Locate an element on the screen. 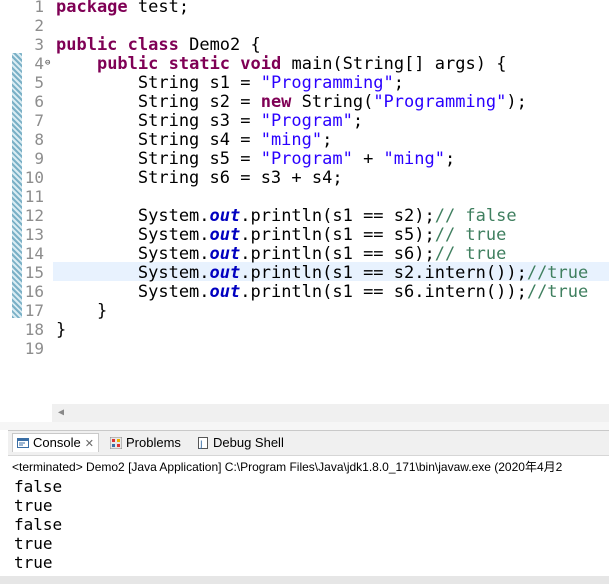 The image size is (609, 585). scroll-left-icon: ◀ is located at coordinates (61, 412).